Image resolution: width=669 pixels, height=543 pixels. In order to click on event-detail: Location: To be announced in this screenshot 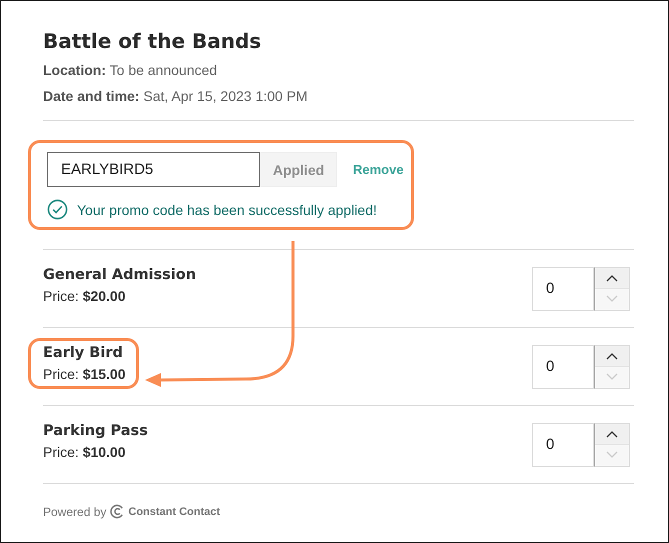, I will do `click(130, 70)`.